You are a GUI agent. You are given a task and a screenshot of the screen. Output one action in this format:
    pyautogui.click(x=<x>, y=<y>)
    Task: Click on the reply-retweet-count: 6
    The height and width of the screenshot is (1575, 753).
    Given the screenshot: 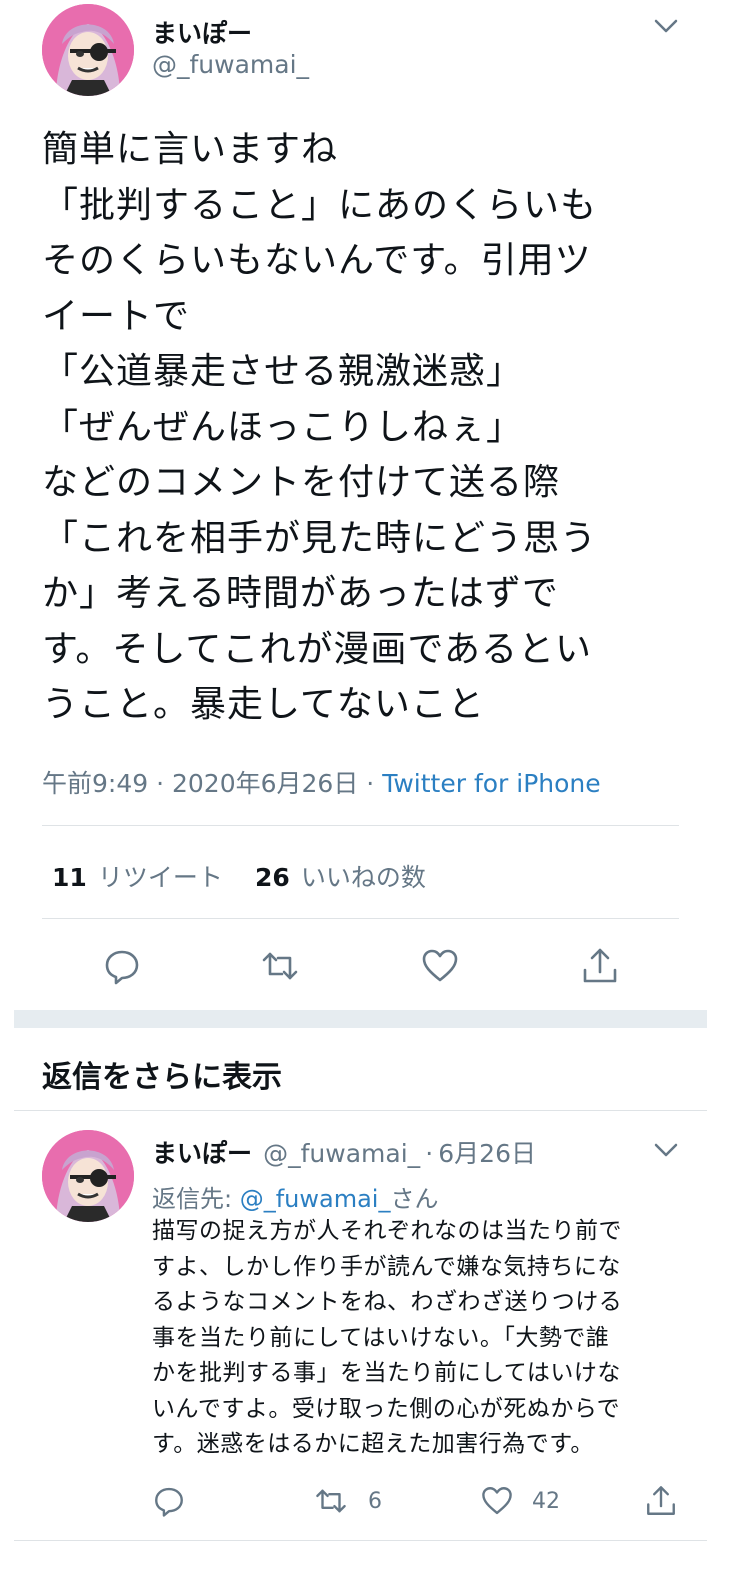 What is the action you would take?
    pyautogui.click(x=375, y=1501)
    